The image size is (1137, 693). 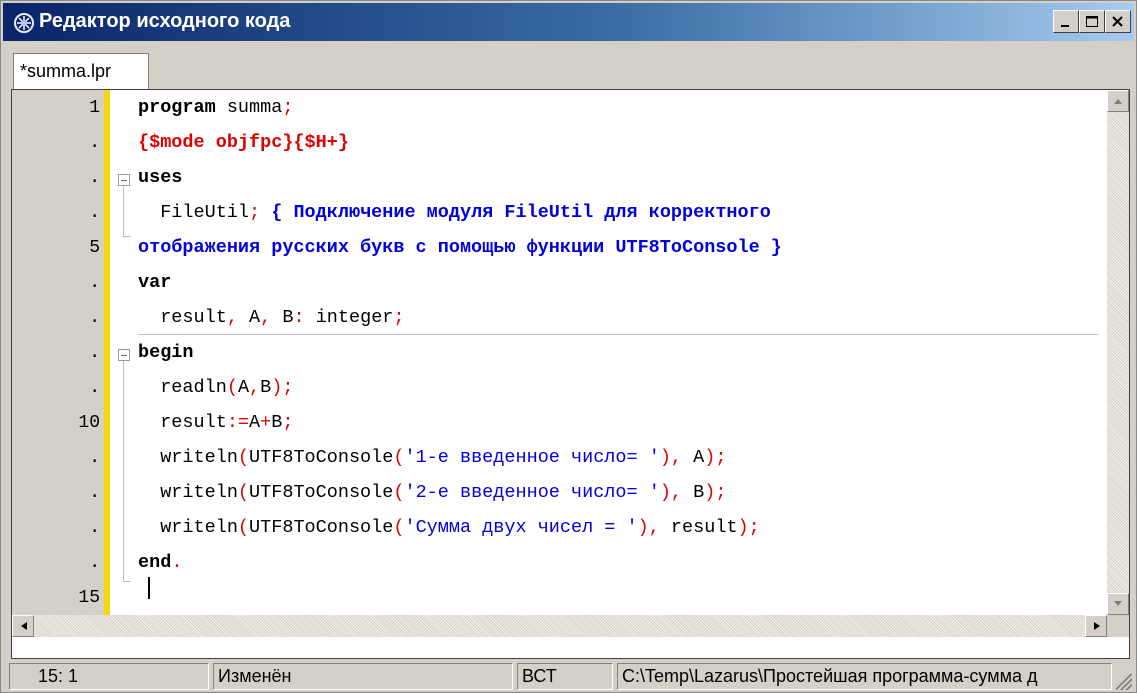 I want to click on vertical-scrollbar, so click(x=1118, y=352).